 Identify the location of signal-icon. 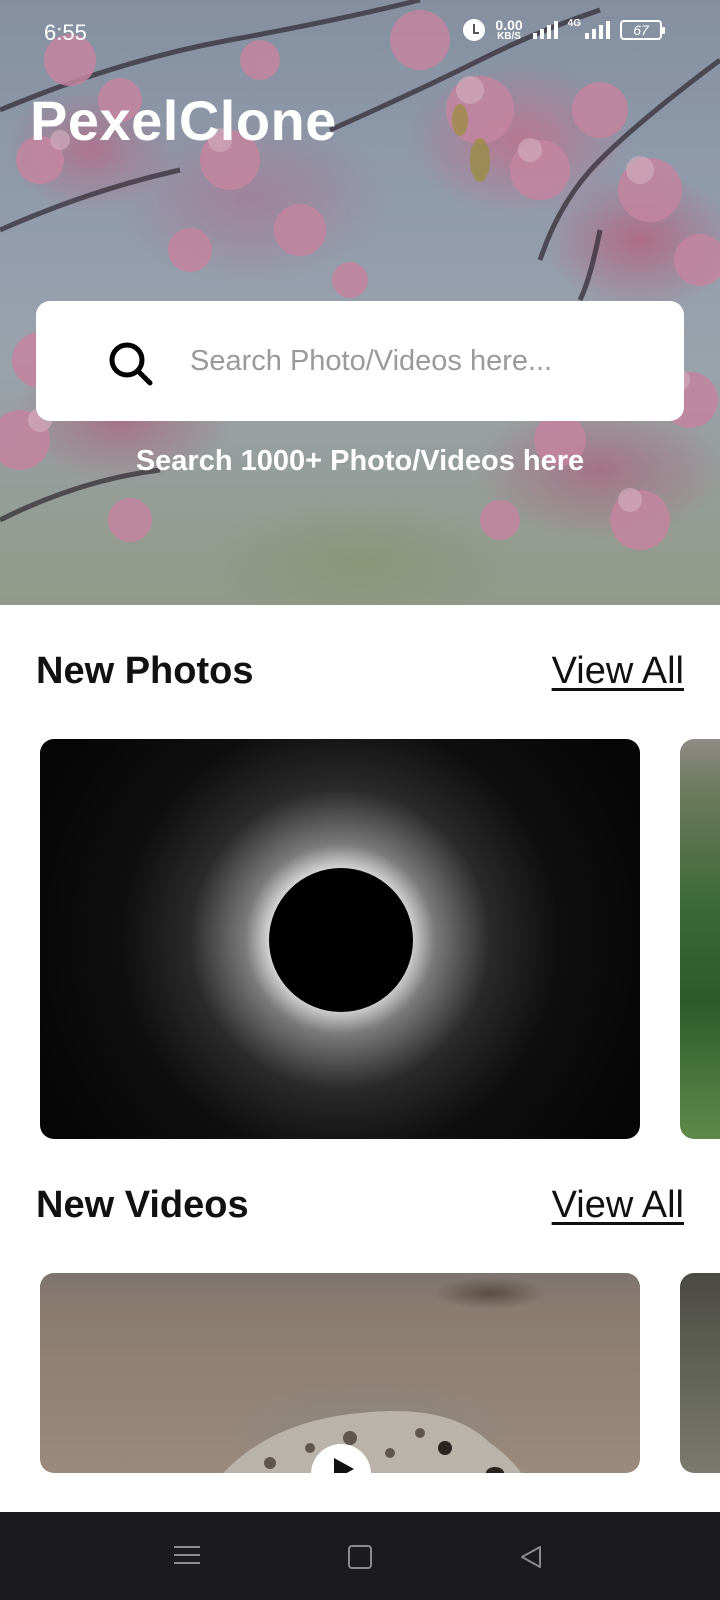
(545, 30).